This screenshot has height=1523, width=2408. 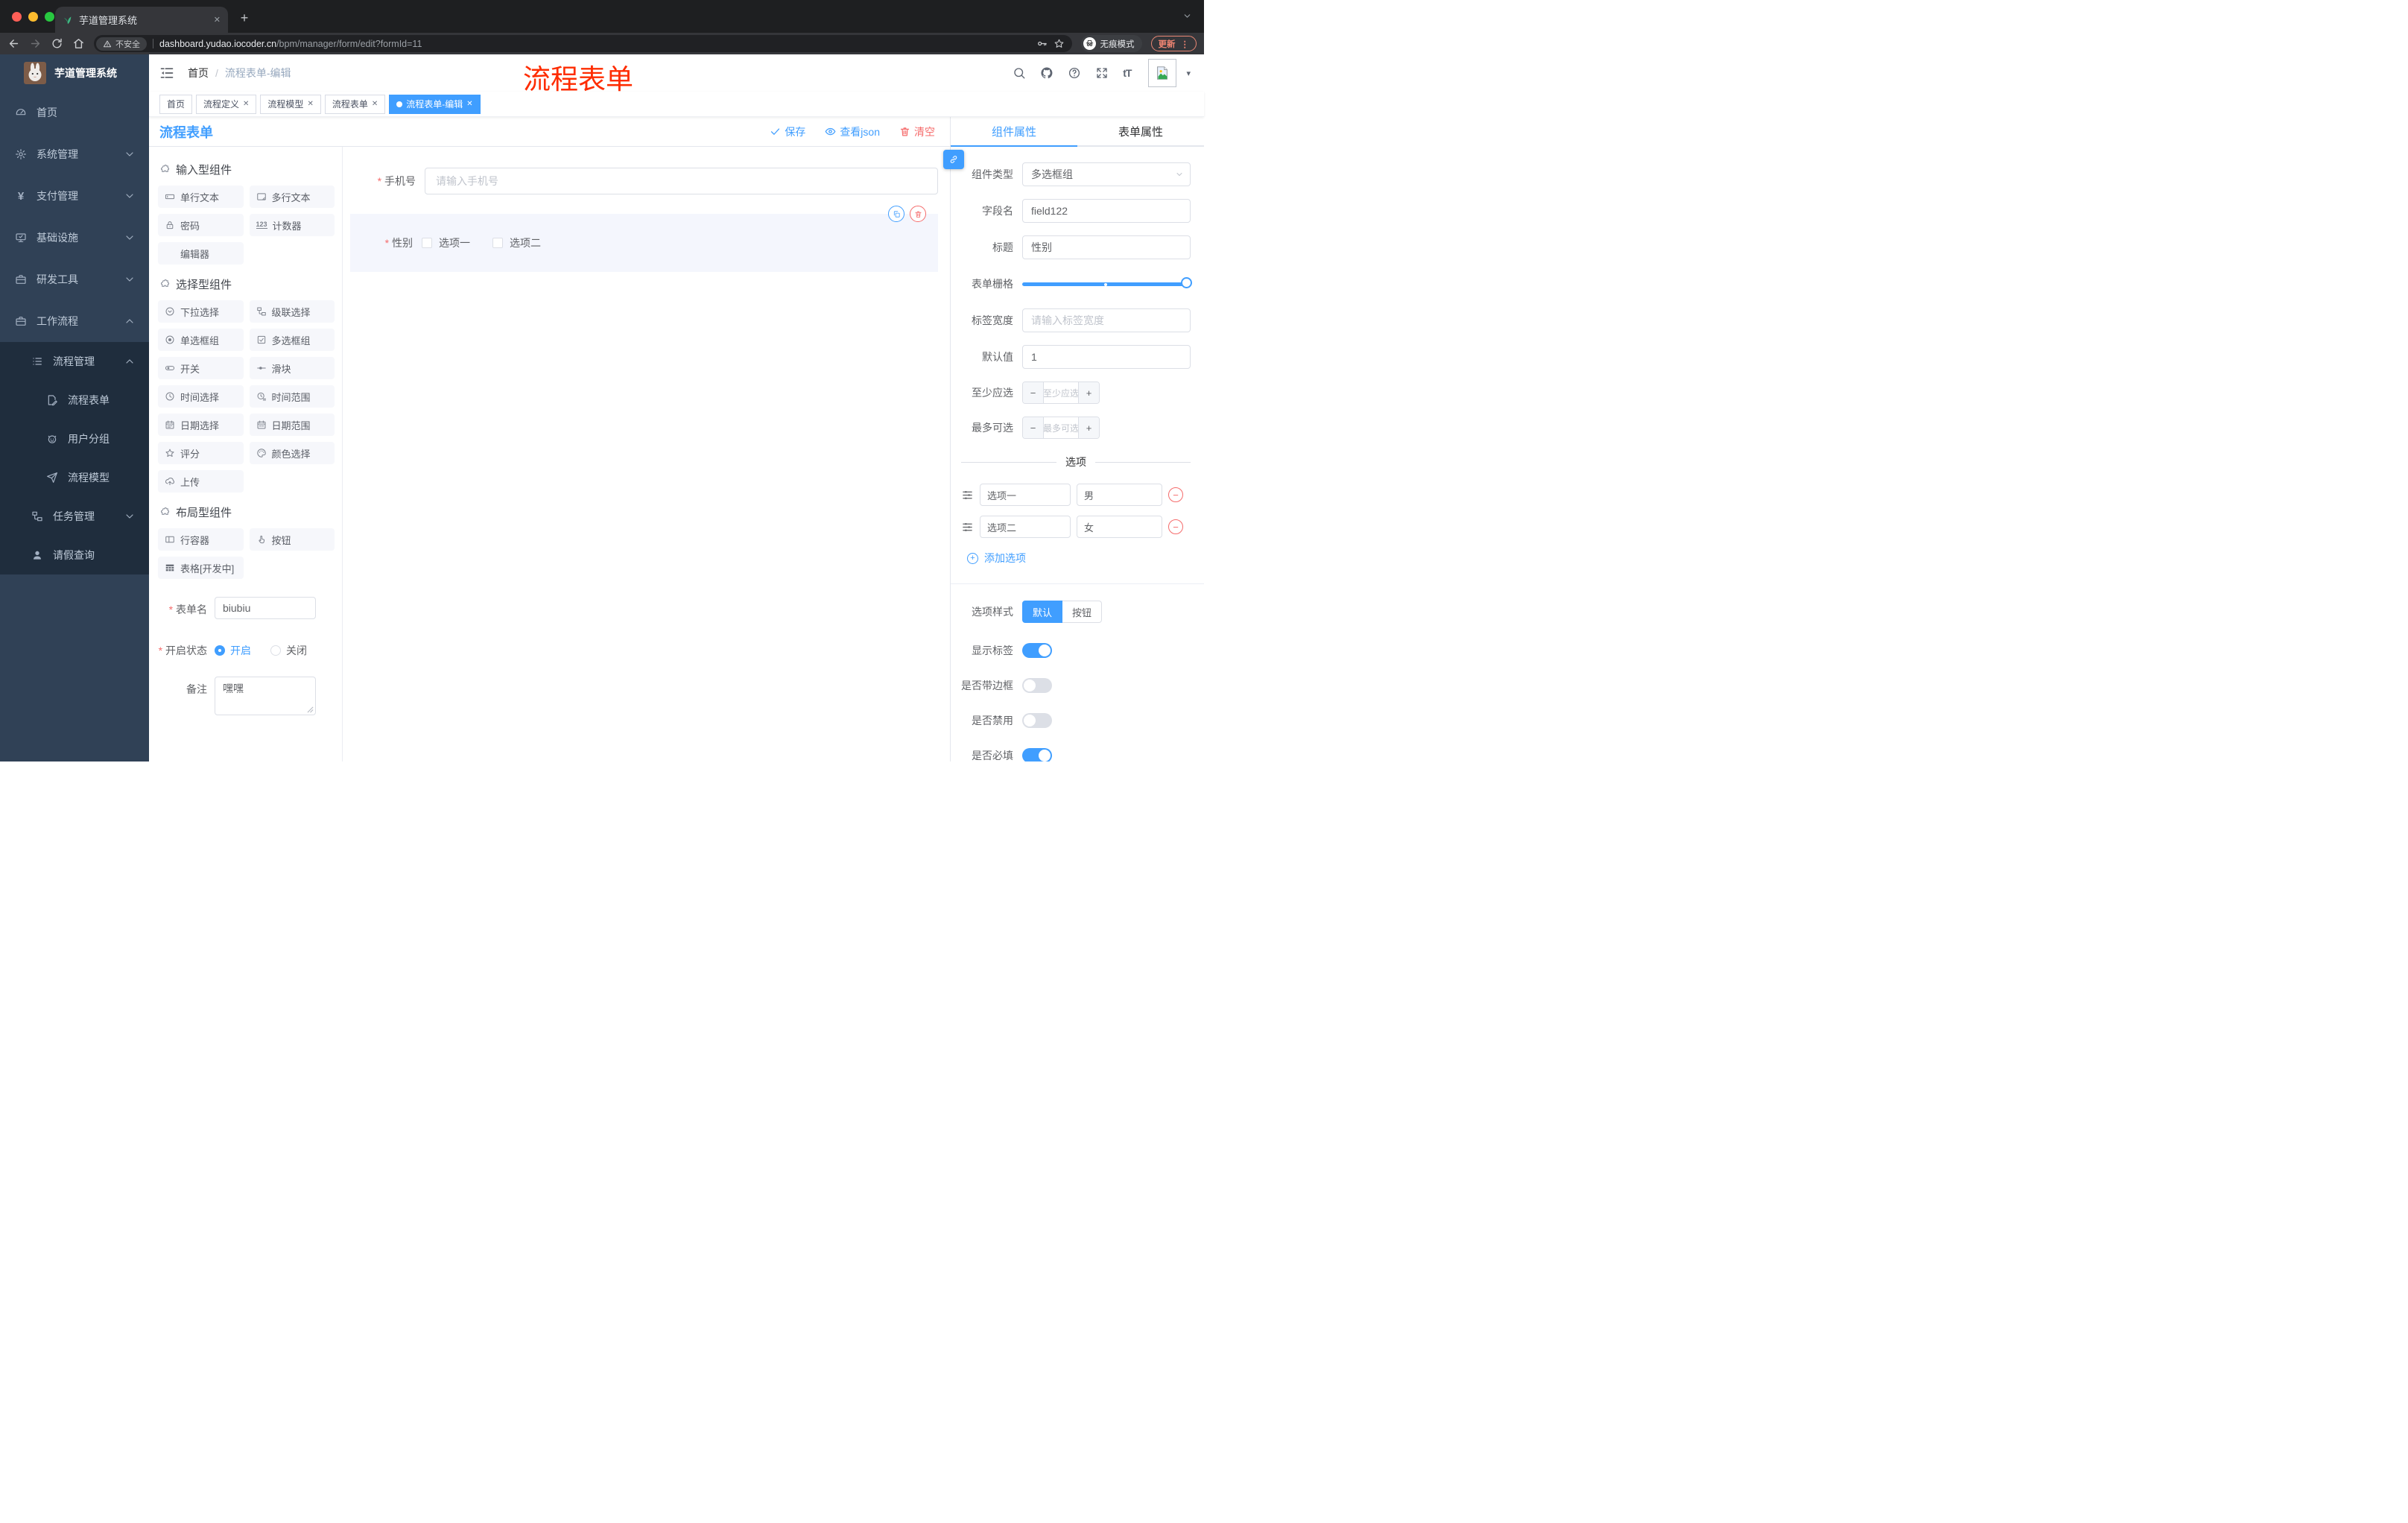 What do you see at coordinates (1025, 495) in the screenshot?
I see `option-1-label-input` at bounding box center [1025, 495].